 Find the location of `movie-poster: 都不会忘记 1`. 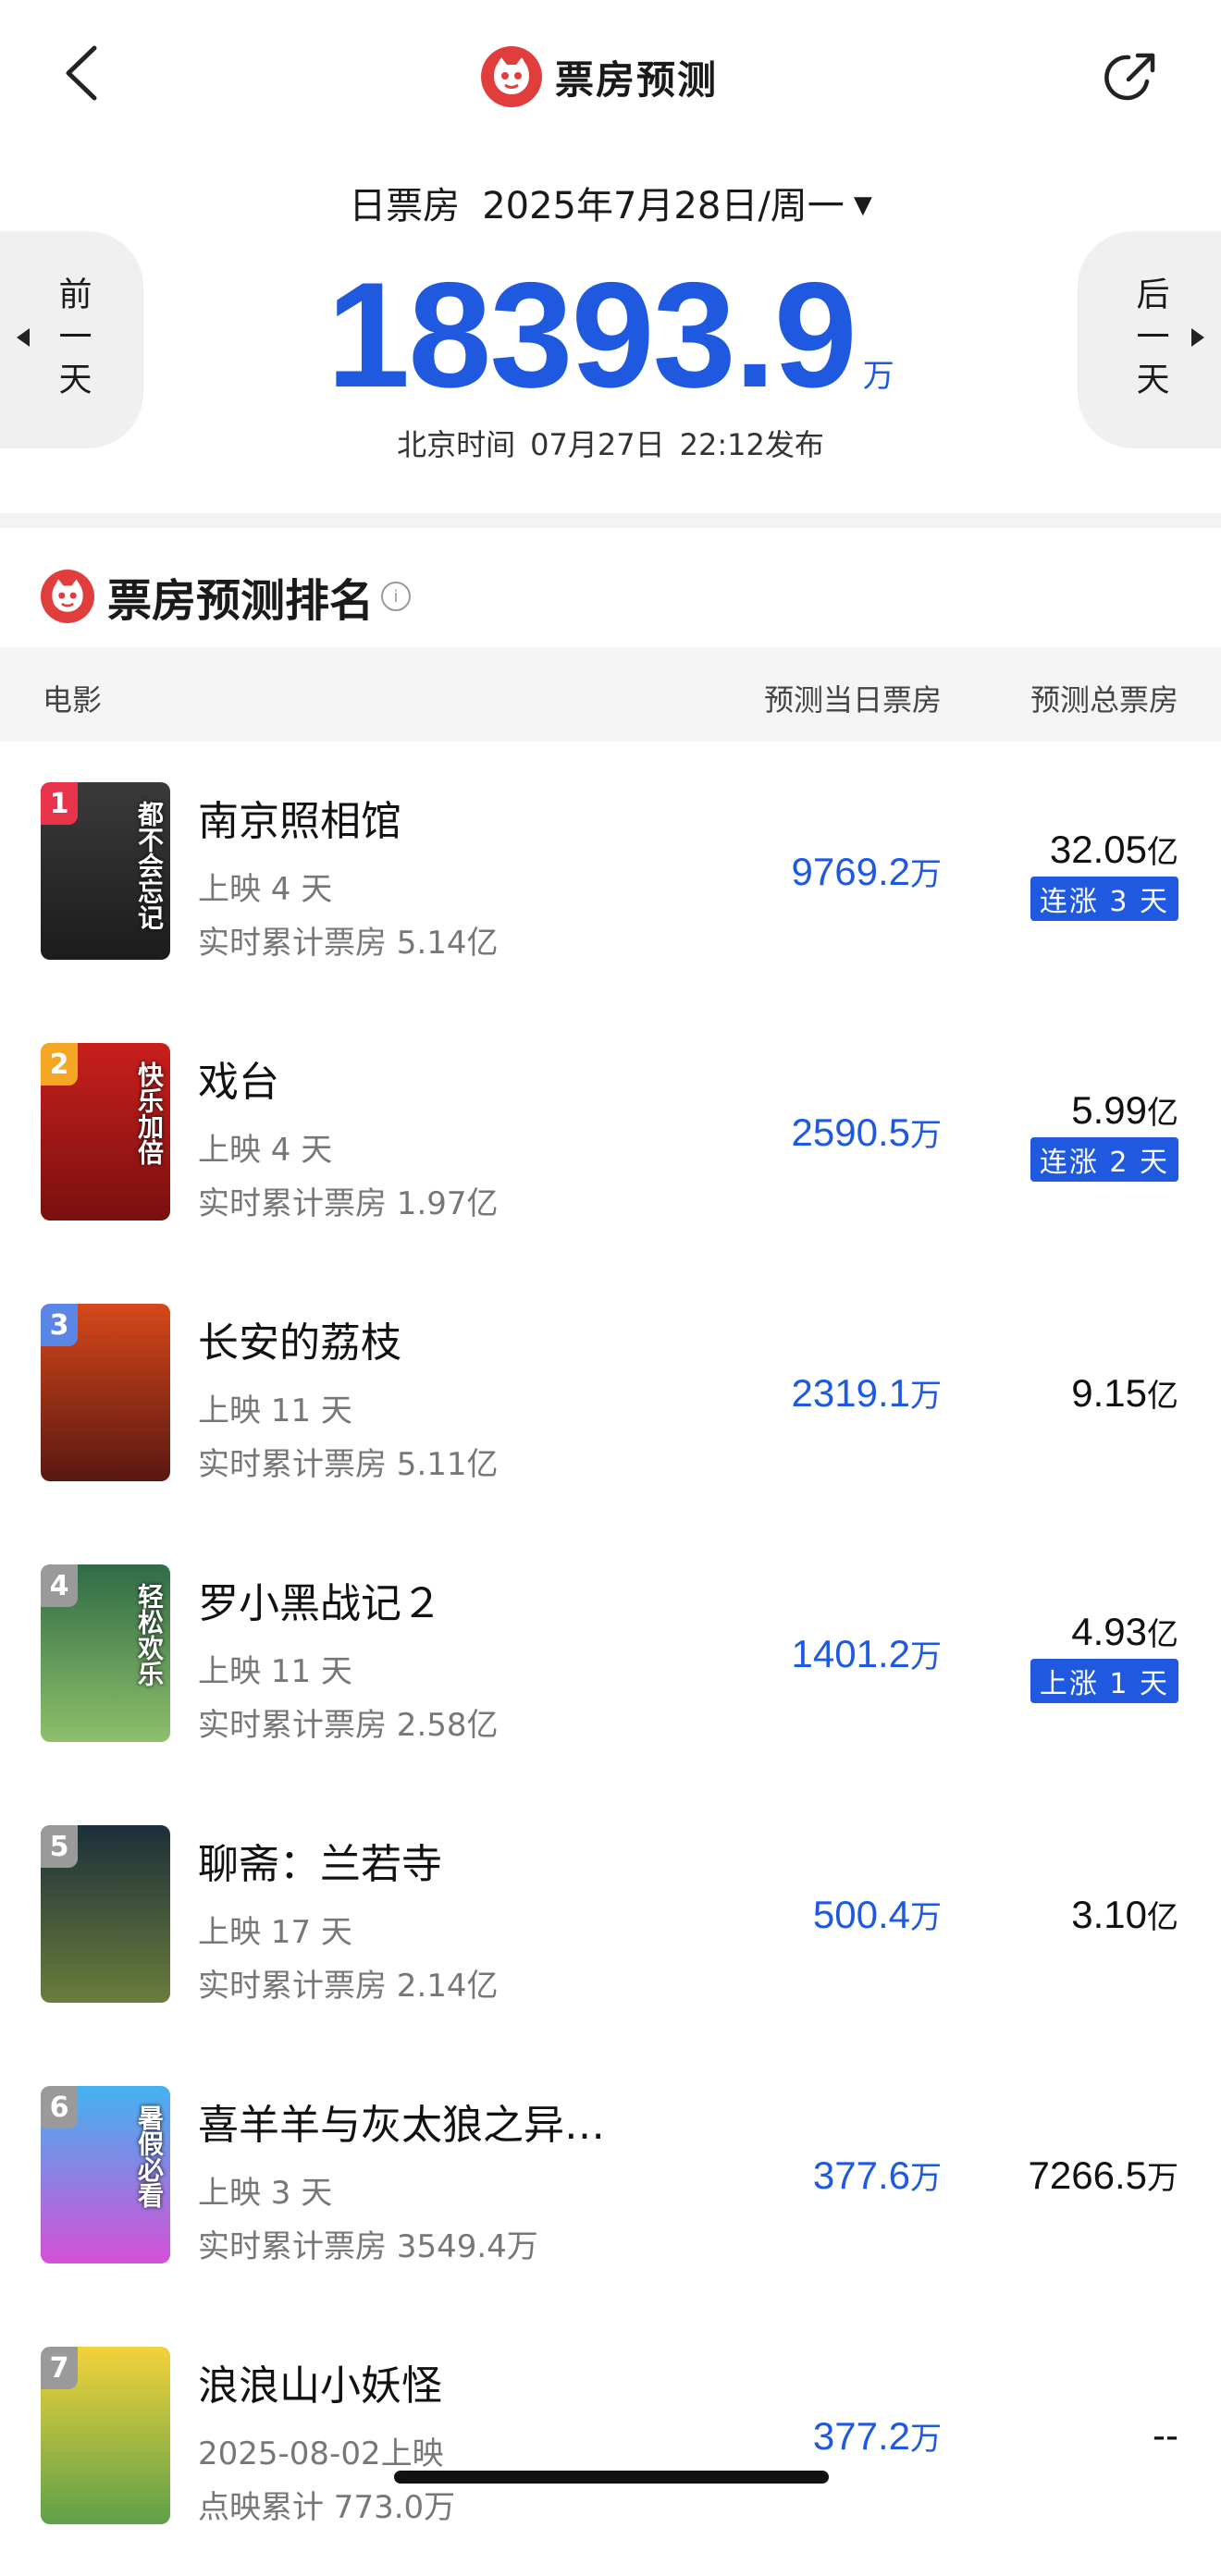

movie-poster: 都不会忘记 1 is located at coordinates (106, 871).